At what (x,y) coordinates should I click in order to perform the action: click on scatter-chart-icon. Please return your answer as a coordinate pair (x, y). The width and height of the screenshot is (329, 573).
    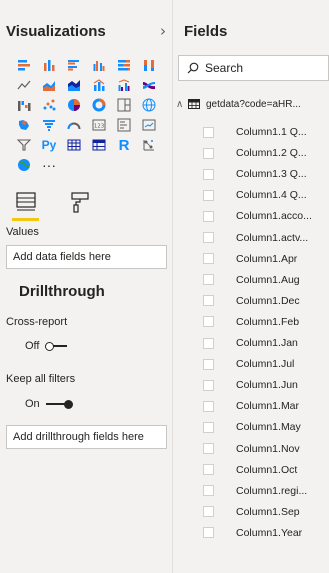
    Looking at the image, I should click on (49, 105).